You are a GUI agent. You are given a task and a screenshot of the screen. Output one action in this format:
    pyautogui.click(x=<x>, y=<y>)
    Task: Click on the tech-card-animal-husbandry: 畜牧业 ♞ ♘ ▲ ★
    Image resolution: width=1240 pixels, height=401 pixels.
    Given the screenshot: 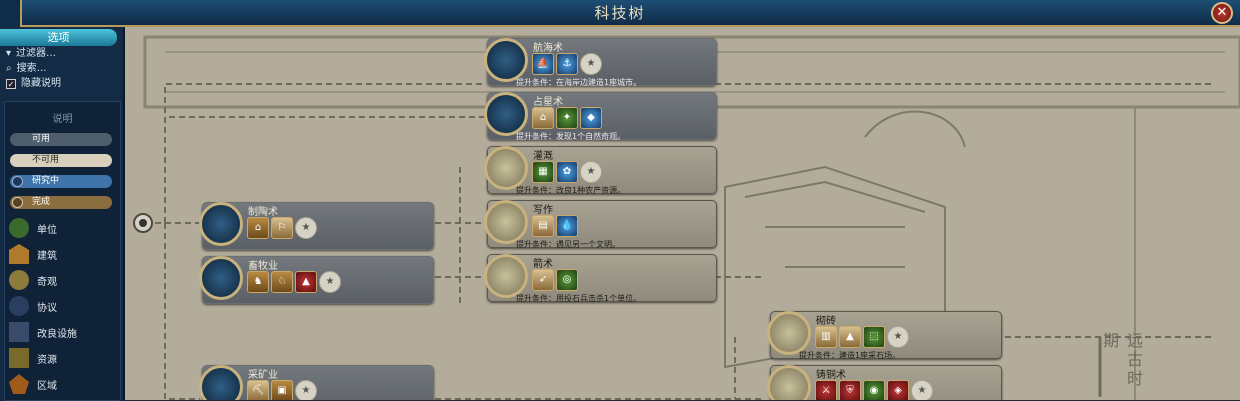 What is the action you would take?
    pyautogui.click(x=316, y=280)
    